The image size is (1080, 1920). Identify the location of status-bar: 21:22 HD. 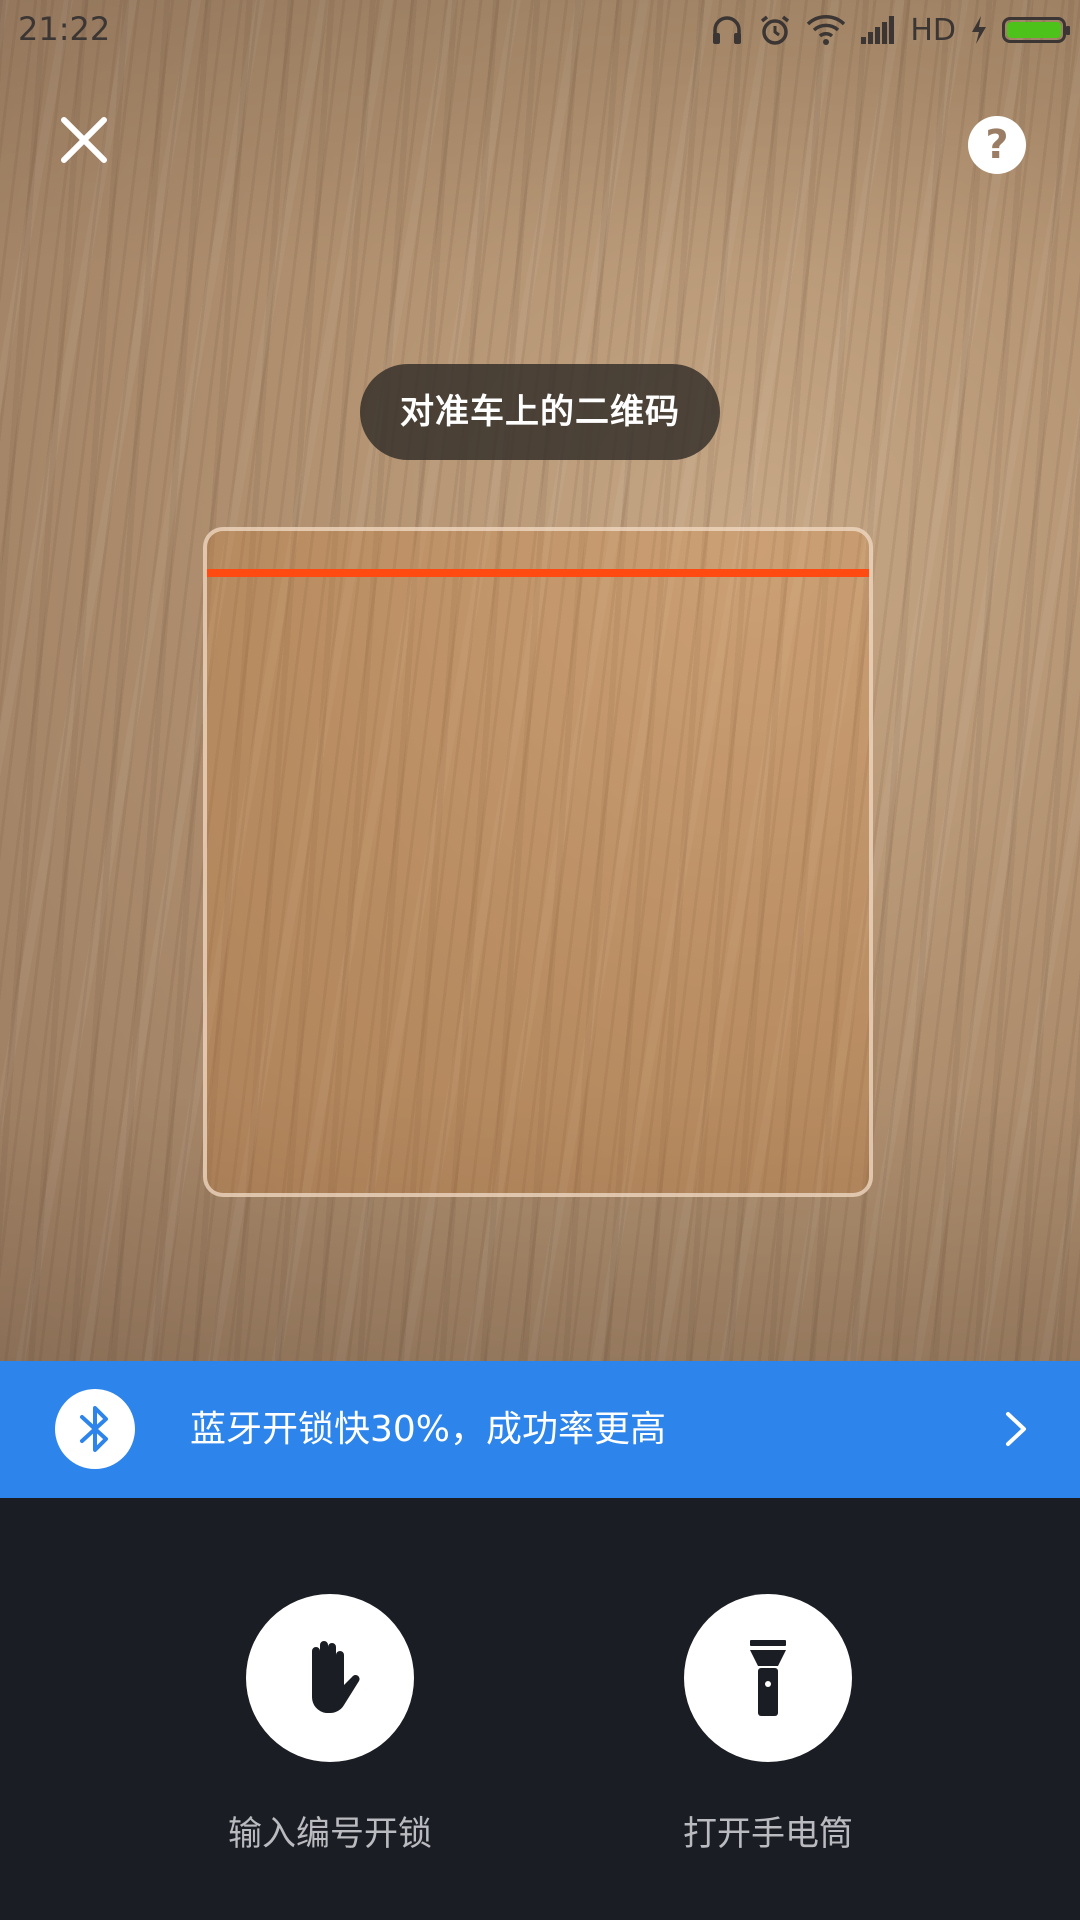
(540, 30).